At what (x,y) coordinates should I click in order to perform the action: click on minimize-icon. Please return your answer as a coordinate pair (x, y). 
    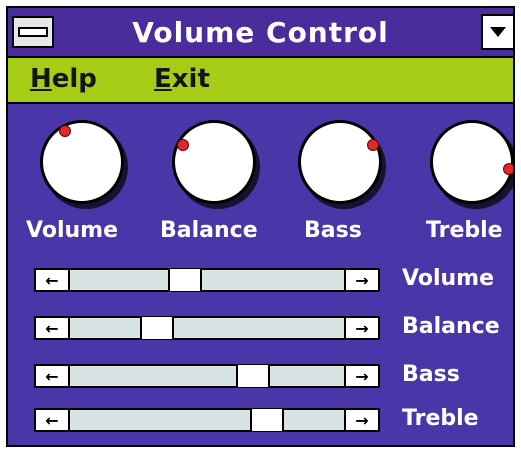
    Looking at the image, I should click on (498, 32).